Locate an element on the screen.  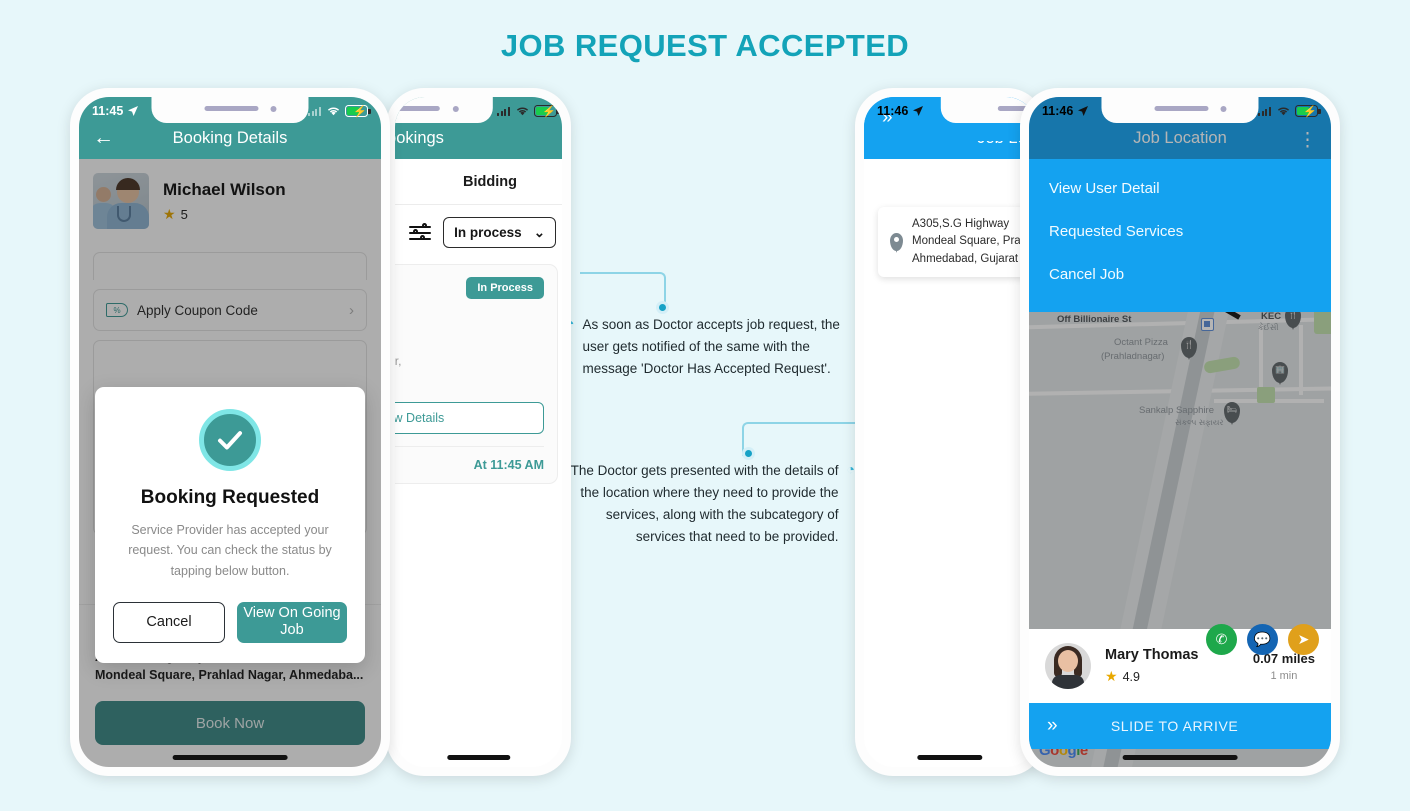
status-badge: In Process is located at coordinates (505, 288).